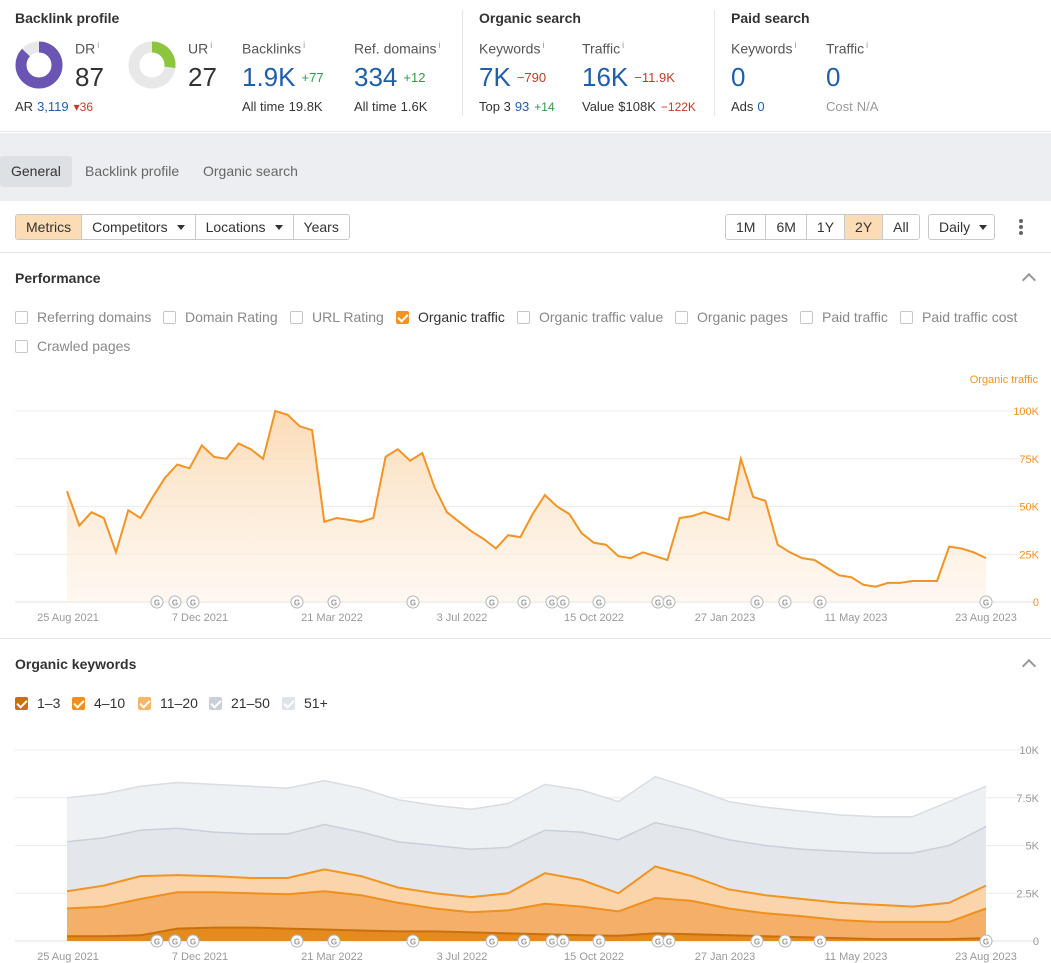 This screenshot has width=1051, height=963. What do you see at coordinates (590, 317) in the screenshot?
I see `checkbox-organic-traffic-value: Organic traffic value` at bounding box center [590, 317].